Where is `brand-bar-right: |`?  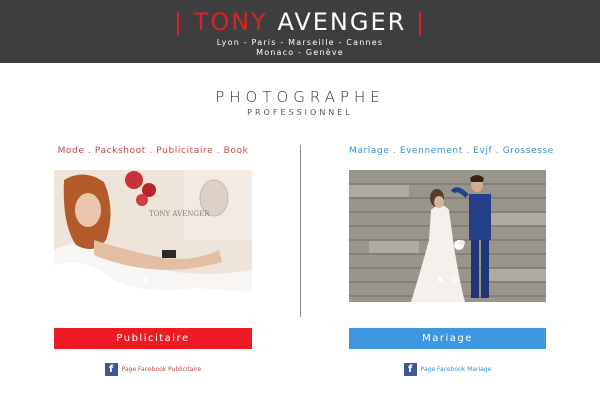 brand-bar-right: | is located at coordinates (421, 22).